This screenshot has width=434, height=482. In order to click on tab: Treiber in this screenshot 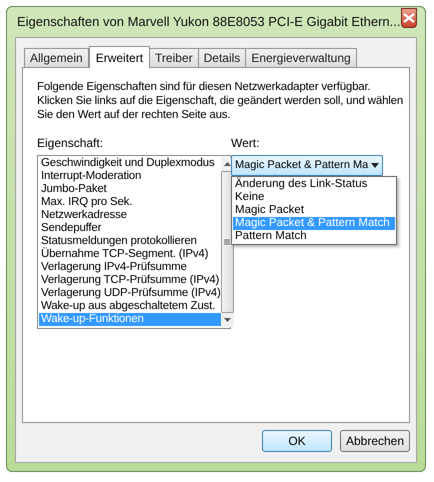, I will do `click(174, 57)`.